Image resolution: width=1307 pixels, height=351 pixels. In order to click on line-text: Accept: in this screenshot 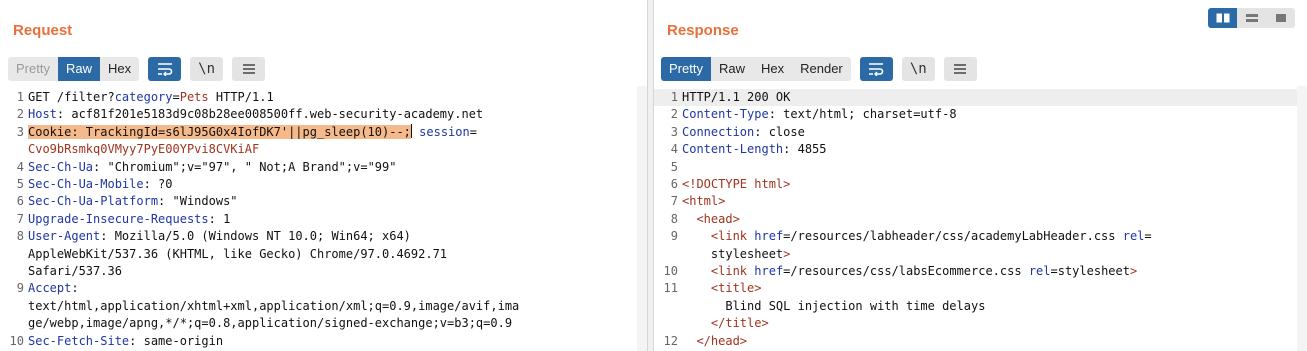, I will do `click(53, 288)`.